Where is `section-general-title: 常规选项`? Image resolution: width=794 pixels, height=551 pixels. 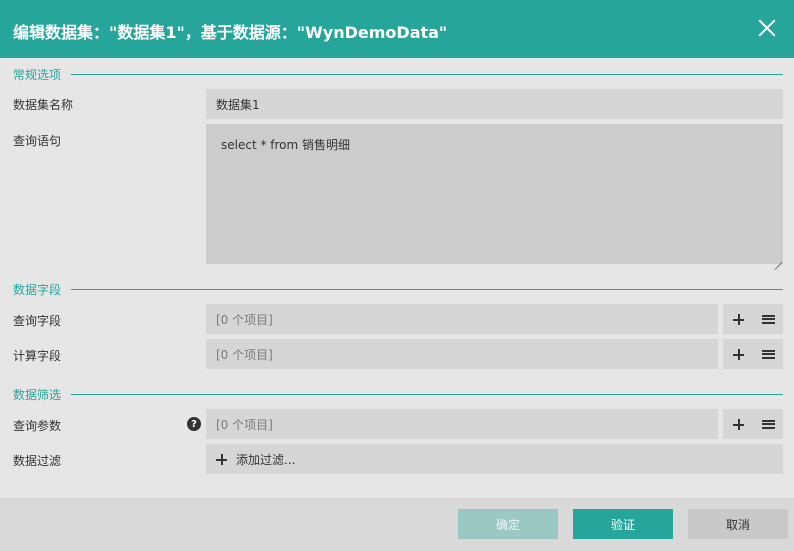 section-general-title: 常规选项 is located at coordinates (41, 74).